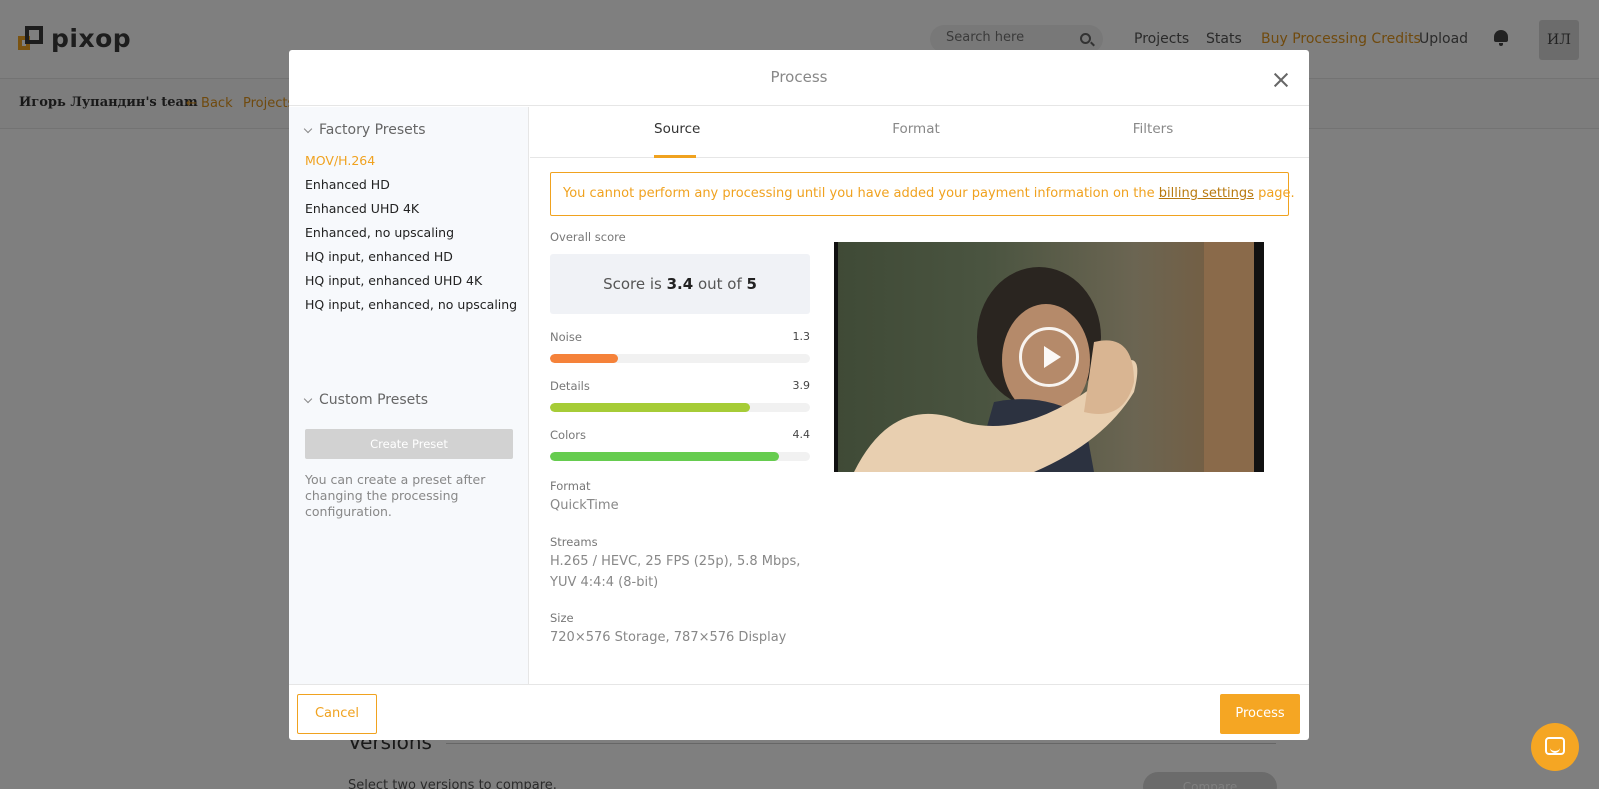  Describe the element at coordinates (664, 456) in the screenshot. I see `colors-bar-fill` at that location.